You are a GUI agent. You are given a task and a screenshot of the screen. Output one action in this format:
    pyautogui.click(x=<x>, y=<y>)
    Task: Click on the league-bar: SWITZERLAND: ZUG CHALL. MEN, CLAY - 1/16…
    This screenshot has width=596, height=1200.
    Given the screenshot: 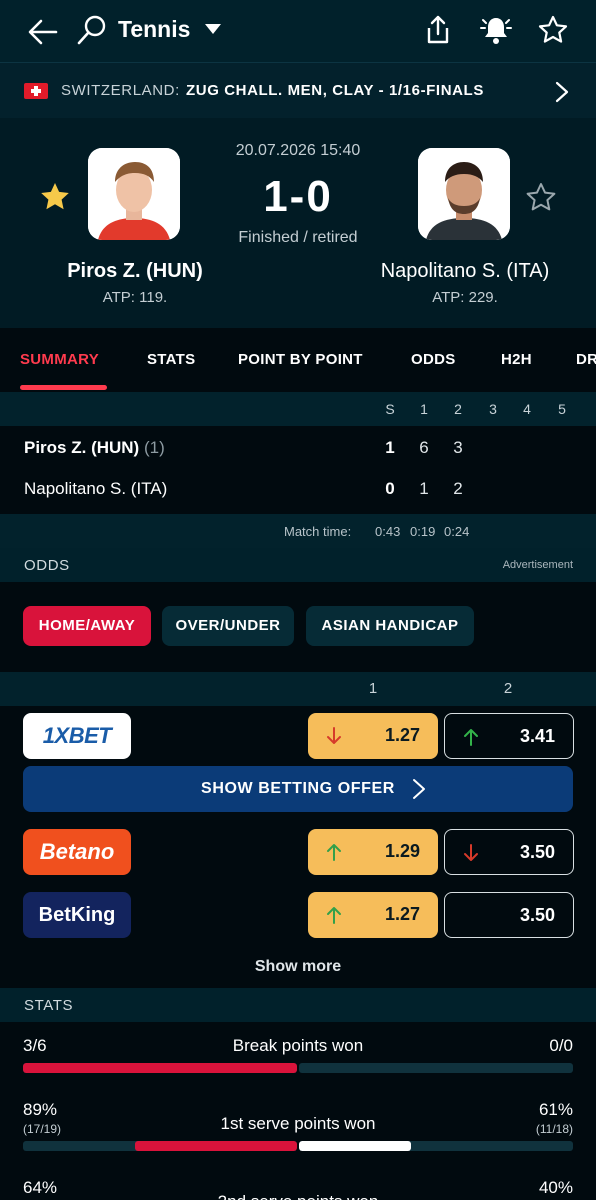 What is the action you would take?
    pyautogui.click(x=298, y=90)
    